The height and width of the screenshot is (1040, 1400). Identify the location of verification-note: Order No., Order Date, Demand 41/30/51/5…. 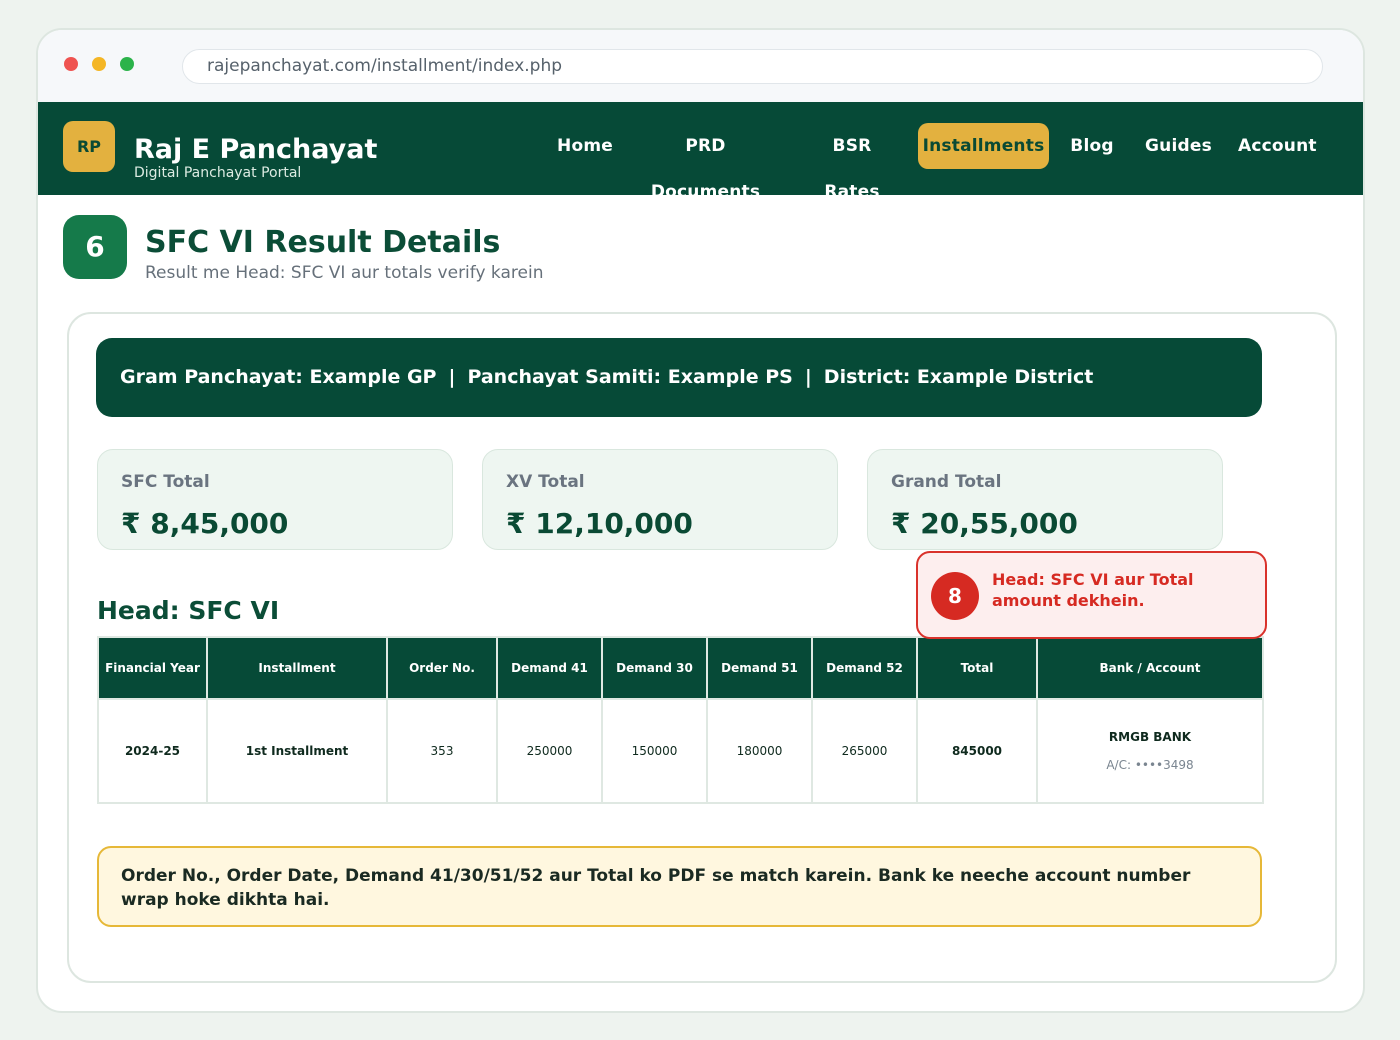
(679, 886).